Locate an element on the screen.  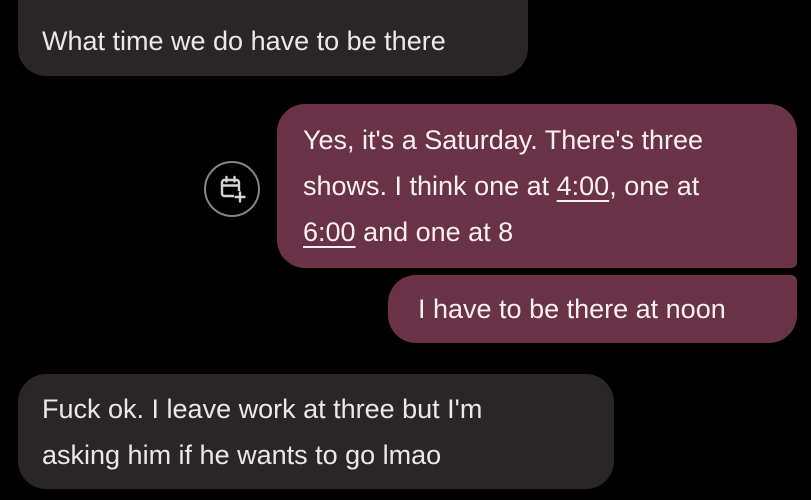
message-bubble-outgoing: I have to be there at noon is located at coordinates (592, 309).